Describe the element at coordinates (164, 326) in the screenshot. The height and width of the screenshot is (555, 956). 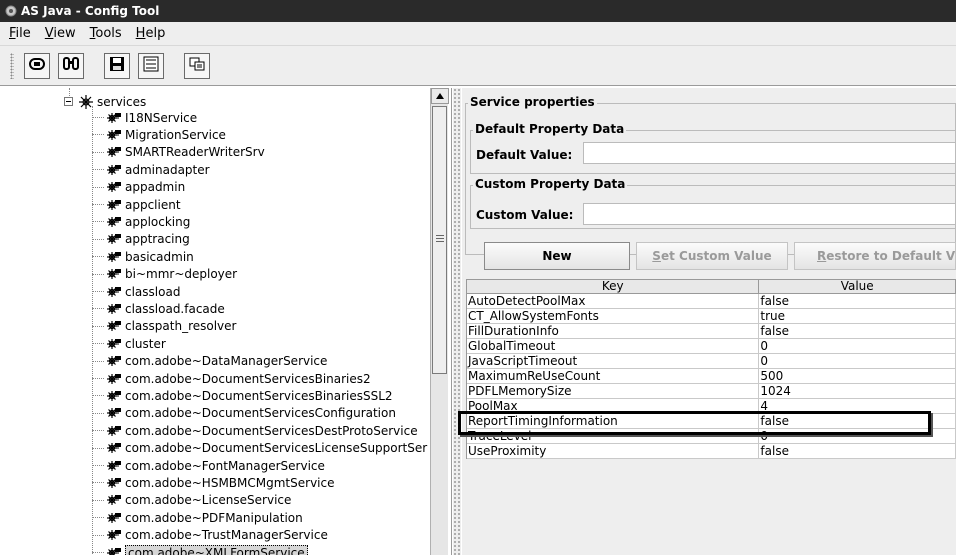
I see `tree-node: classpath_resolver` at that location.